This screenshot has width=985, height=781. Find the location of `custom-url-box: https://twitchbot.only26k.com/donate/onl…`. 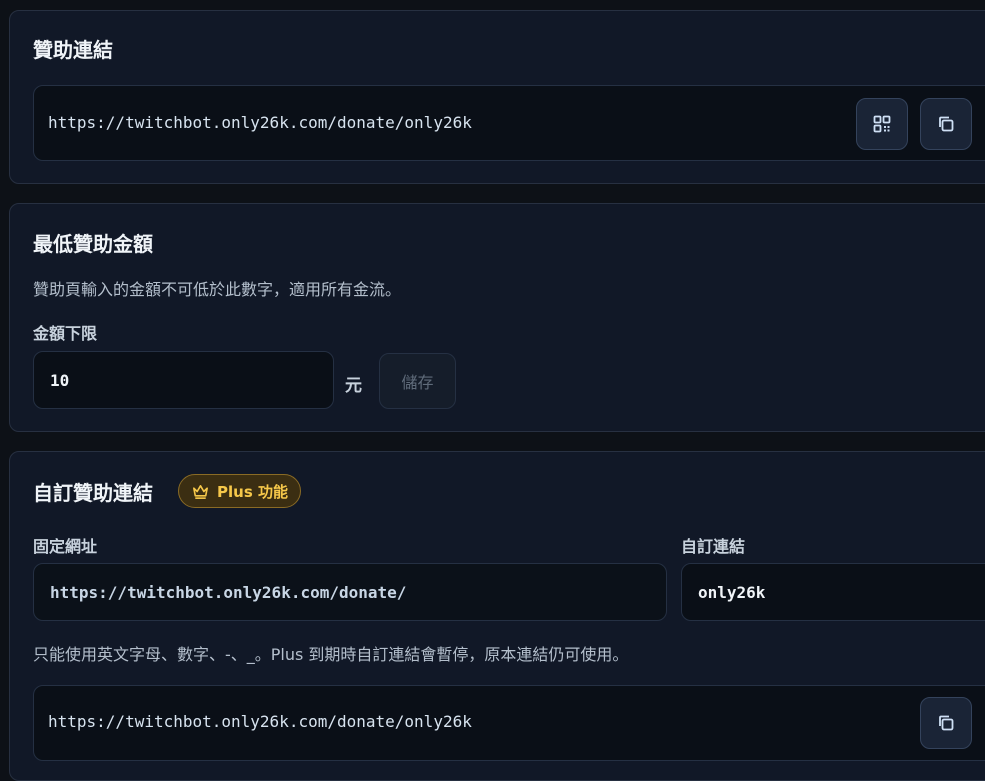

custom-url-box: https://twitchbot.only26k.com/donate/onl… is located at coordinates (509, 723).